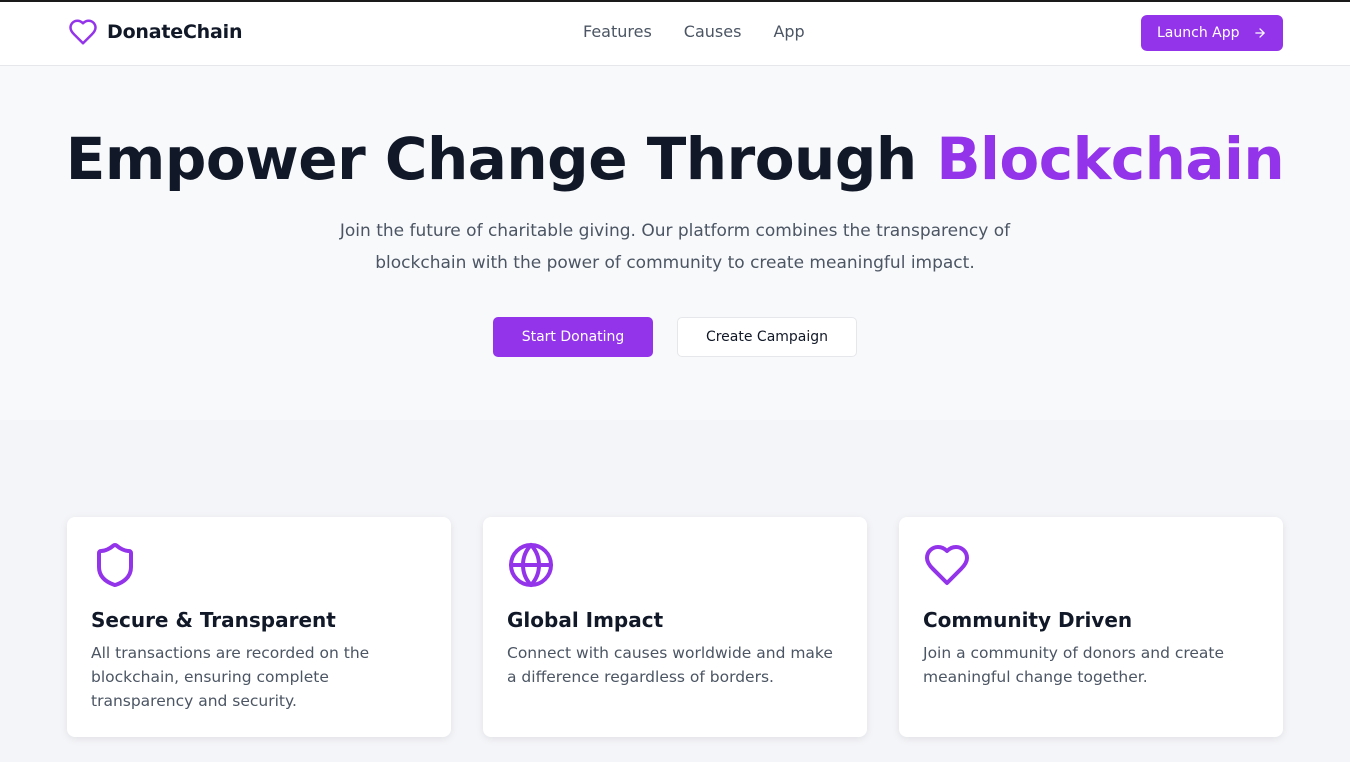 This screenshot has height=762, width=1350. Describe the element at coordinates (767, 337) in the screenshot. I see `create-campaign-button: Create Campaign` at that location.